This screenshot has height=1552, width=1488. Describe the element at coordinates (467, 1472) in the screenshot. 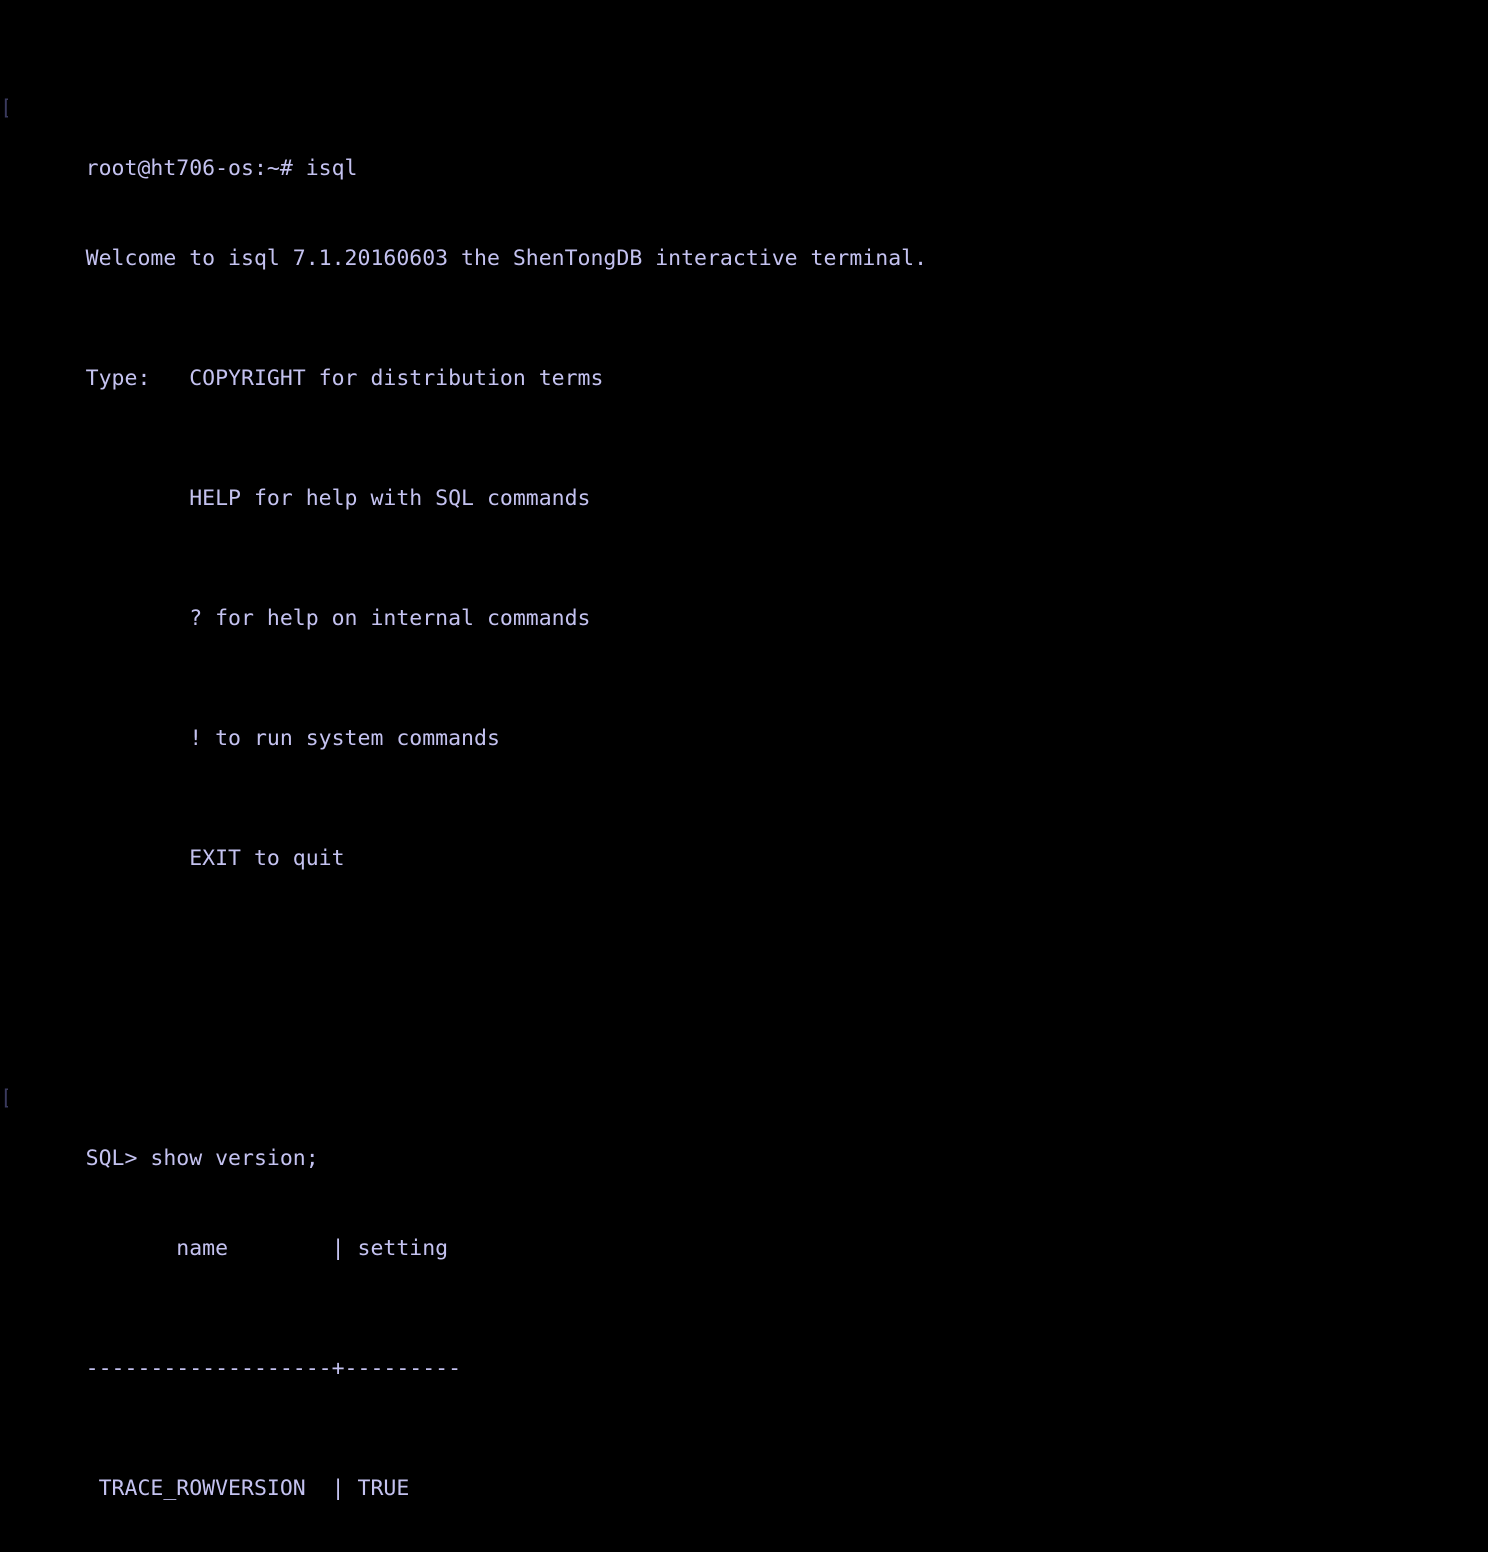

I see `table-row: TRACE_ROWVERSION | TRUE` at that location.